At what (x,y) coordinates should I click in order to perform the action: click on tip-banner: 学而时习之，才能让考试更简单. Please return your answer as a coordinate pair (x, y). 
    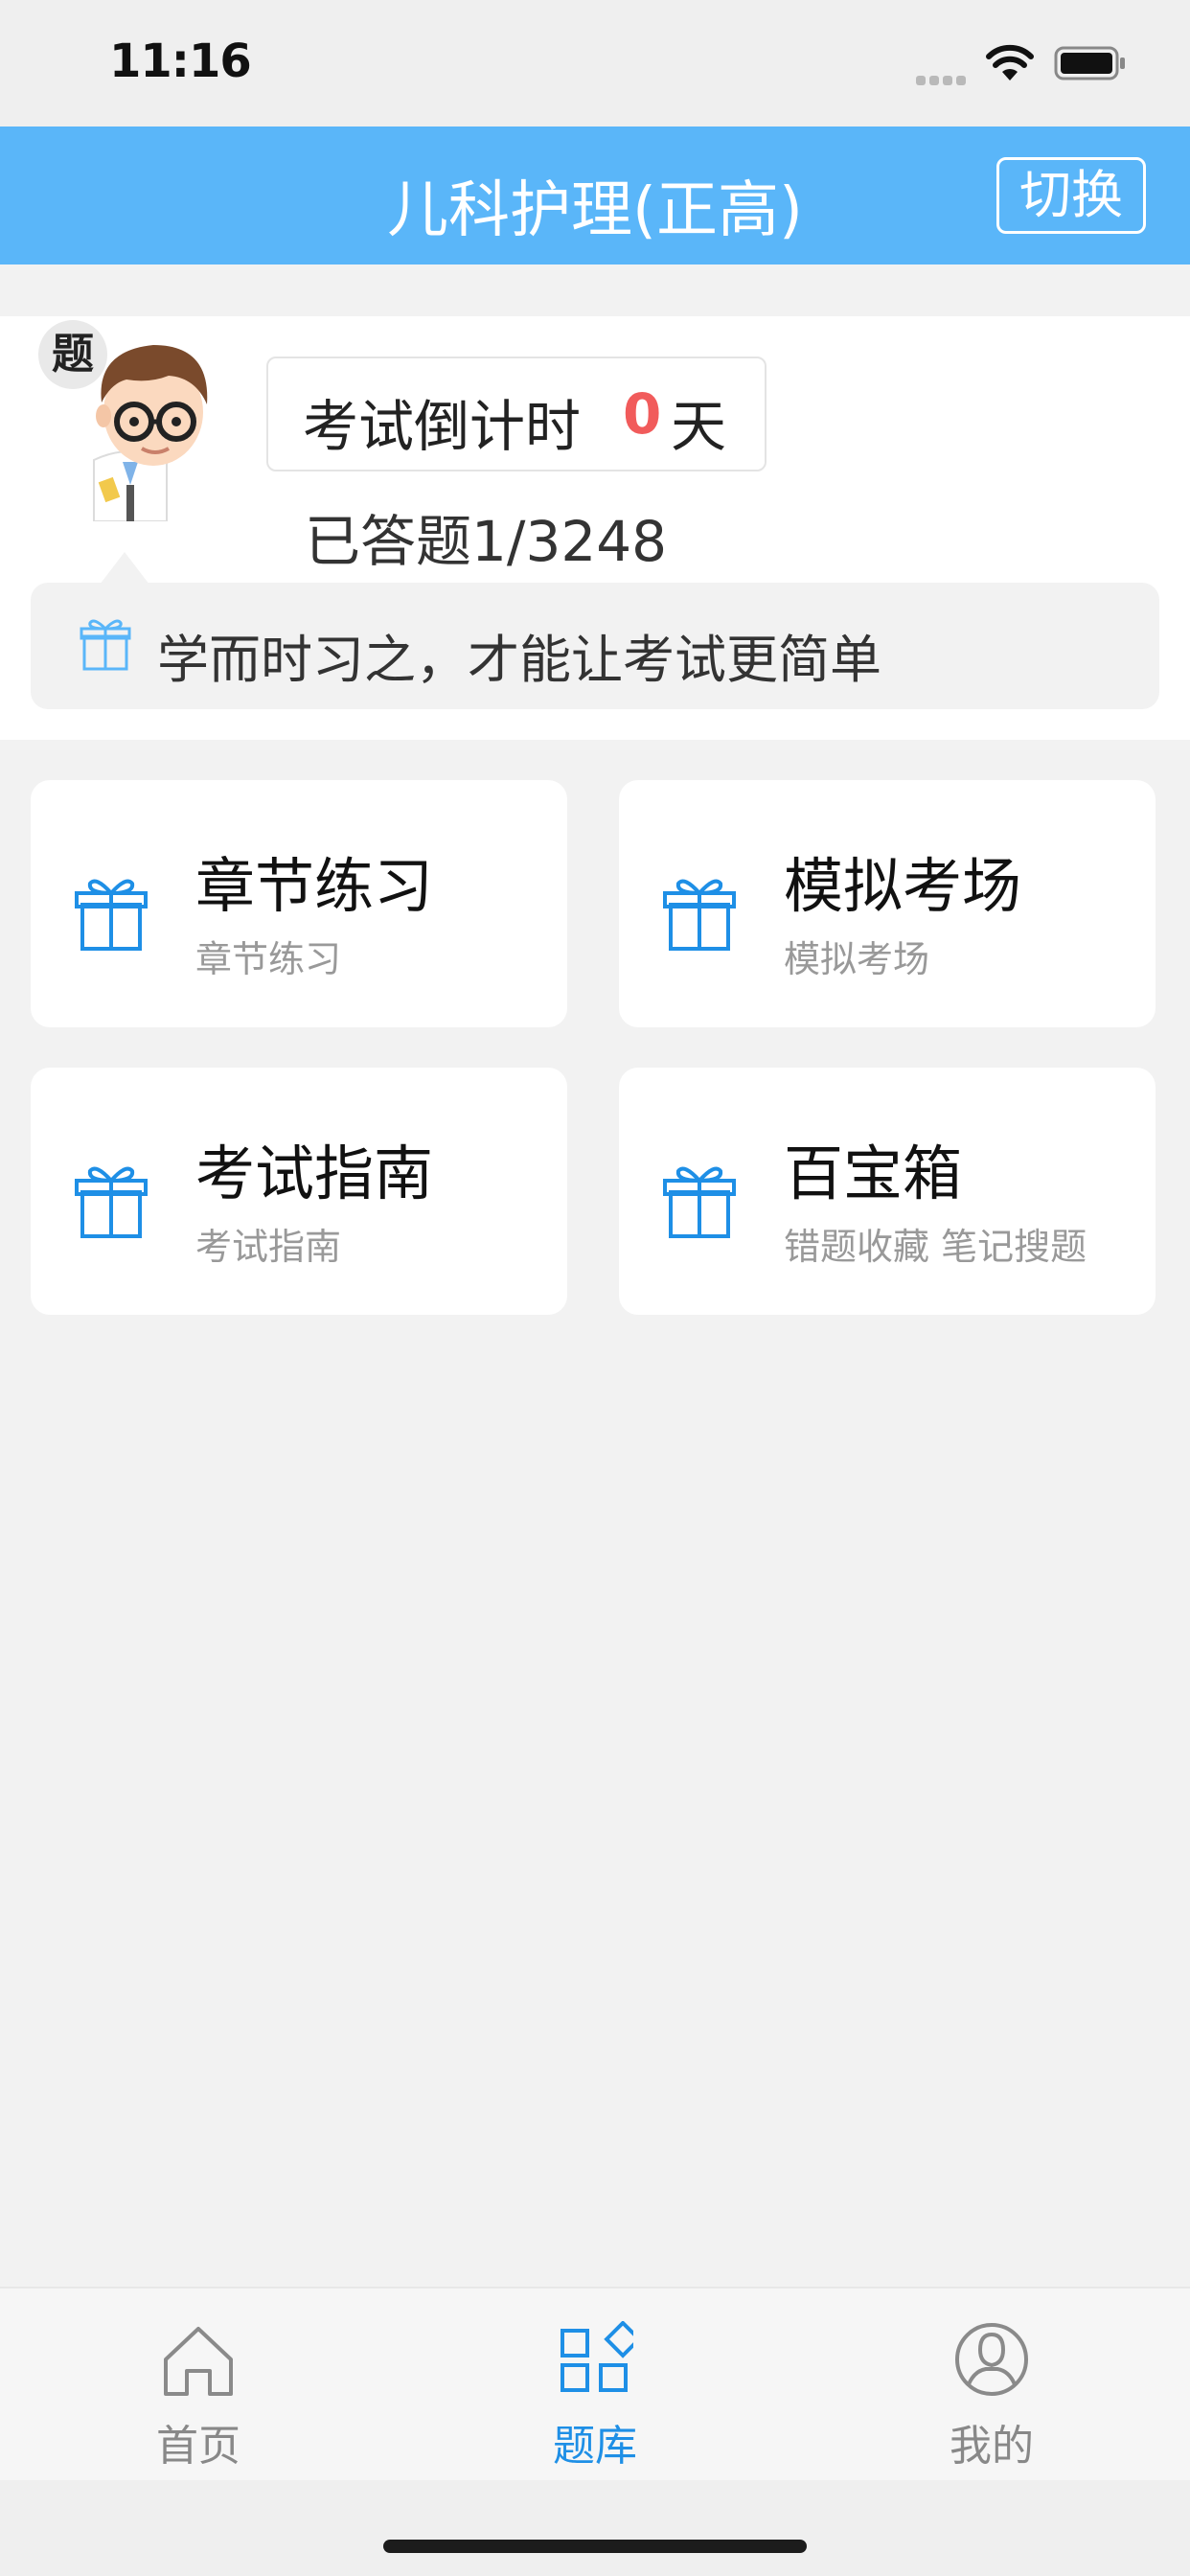
    Looking at the image, I should click on (595, 646).